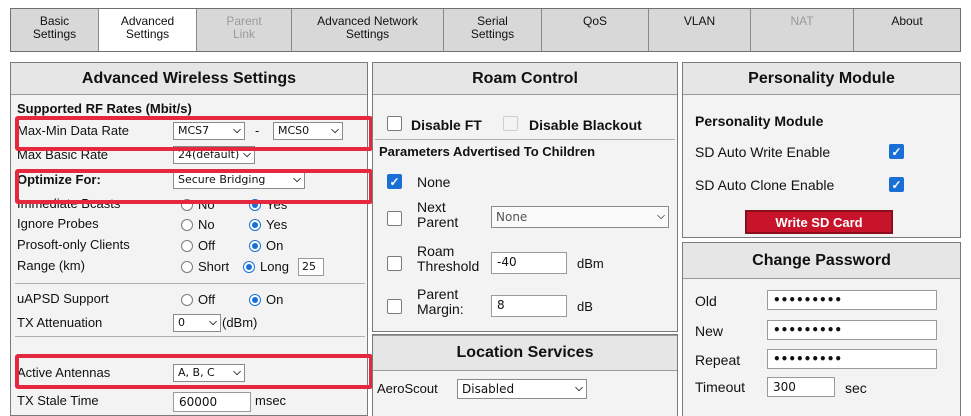 The width and height of the screenshot is (971, 416). What do you see at coordinates (394, 263) in the screenshot?
I see `roam-threshold-checkbox` at bounding box center [394, 263].